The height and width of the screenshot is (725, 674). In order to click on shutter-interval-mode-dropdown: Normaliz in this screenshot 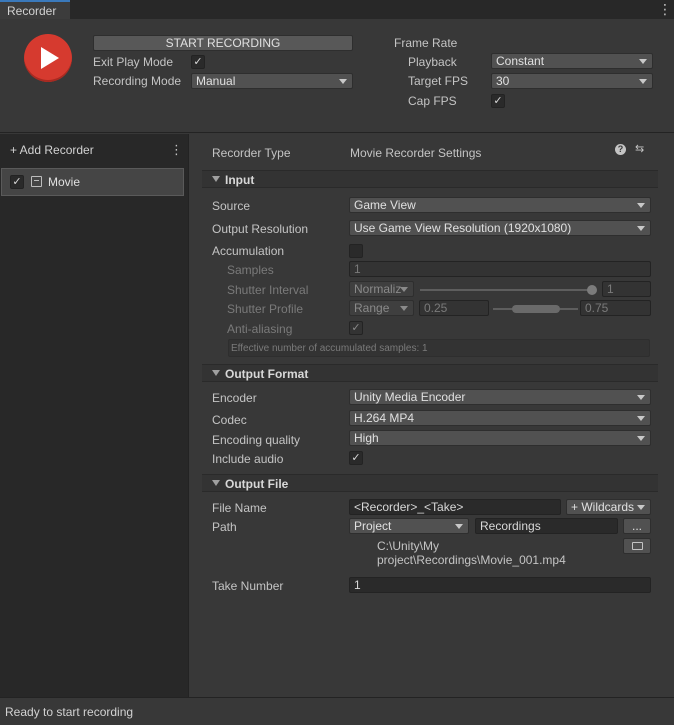, I will do `click(381, 289)`.